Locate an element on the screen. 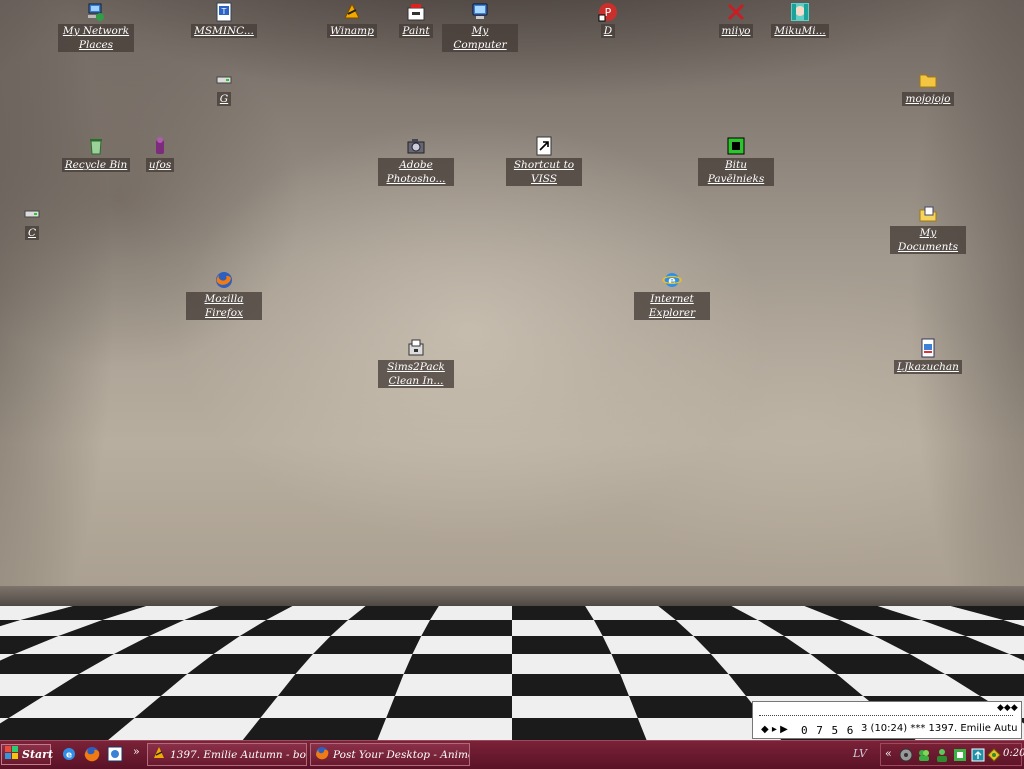 Image resolution: width=1024 pixels, height=769 pixels. svg-text: T is located at coordinates (224, 11).